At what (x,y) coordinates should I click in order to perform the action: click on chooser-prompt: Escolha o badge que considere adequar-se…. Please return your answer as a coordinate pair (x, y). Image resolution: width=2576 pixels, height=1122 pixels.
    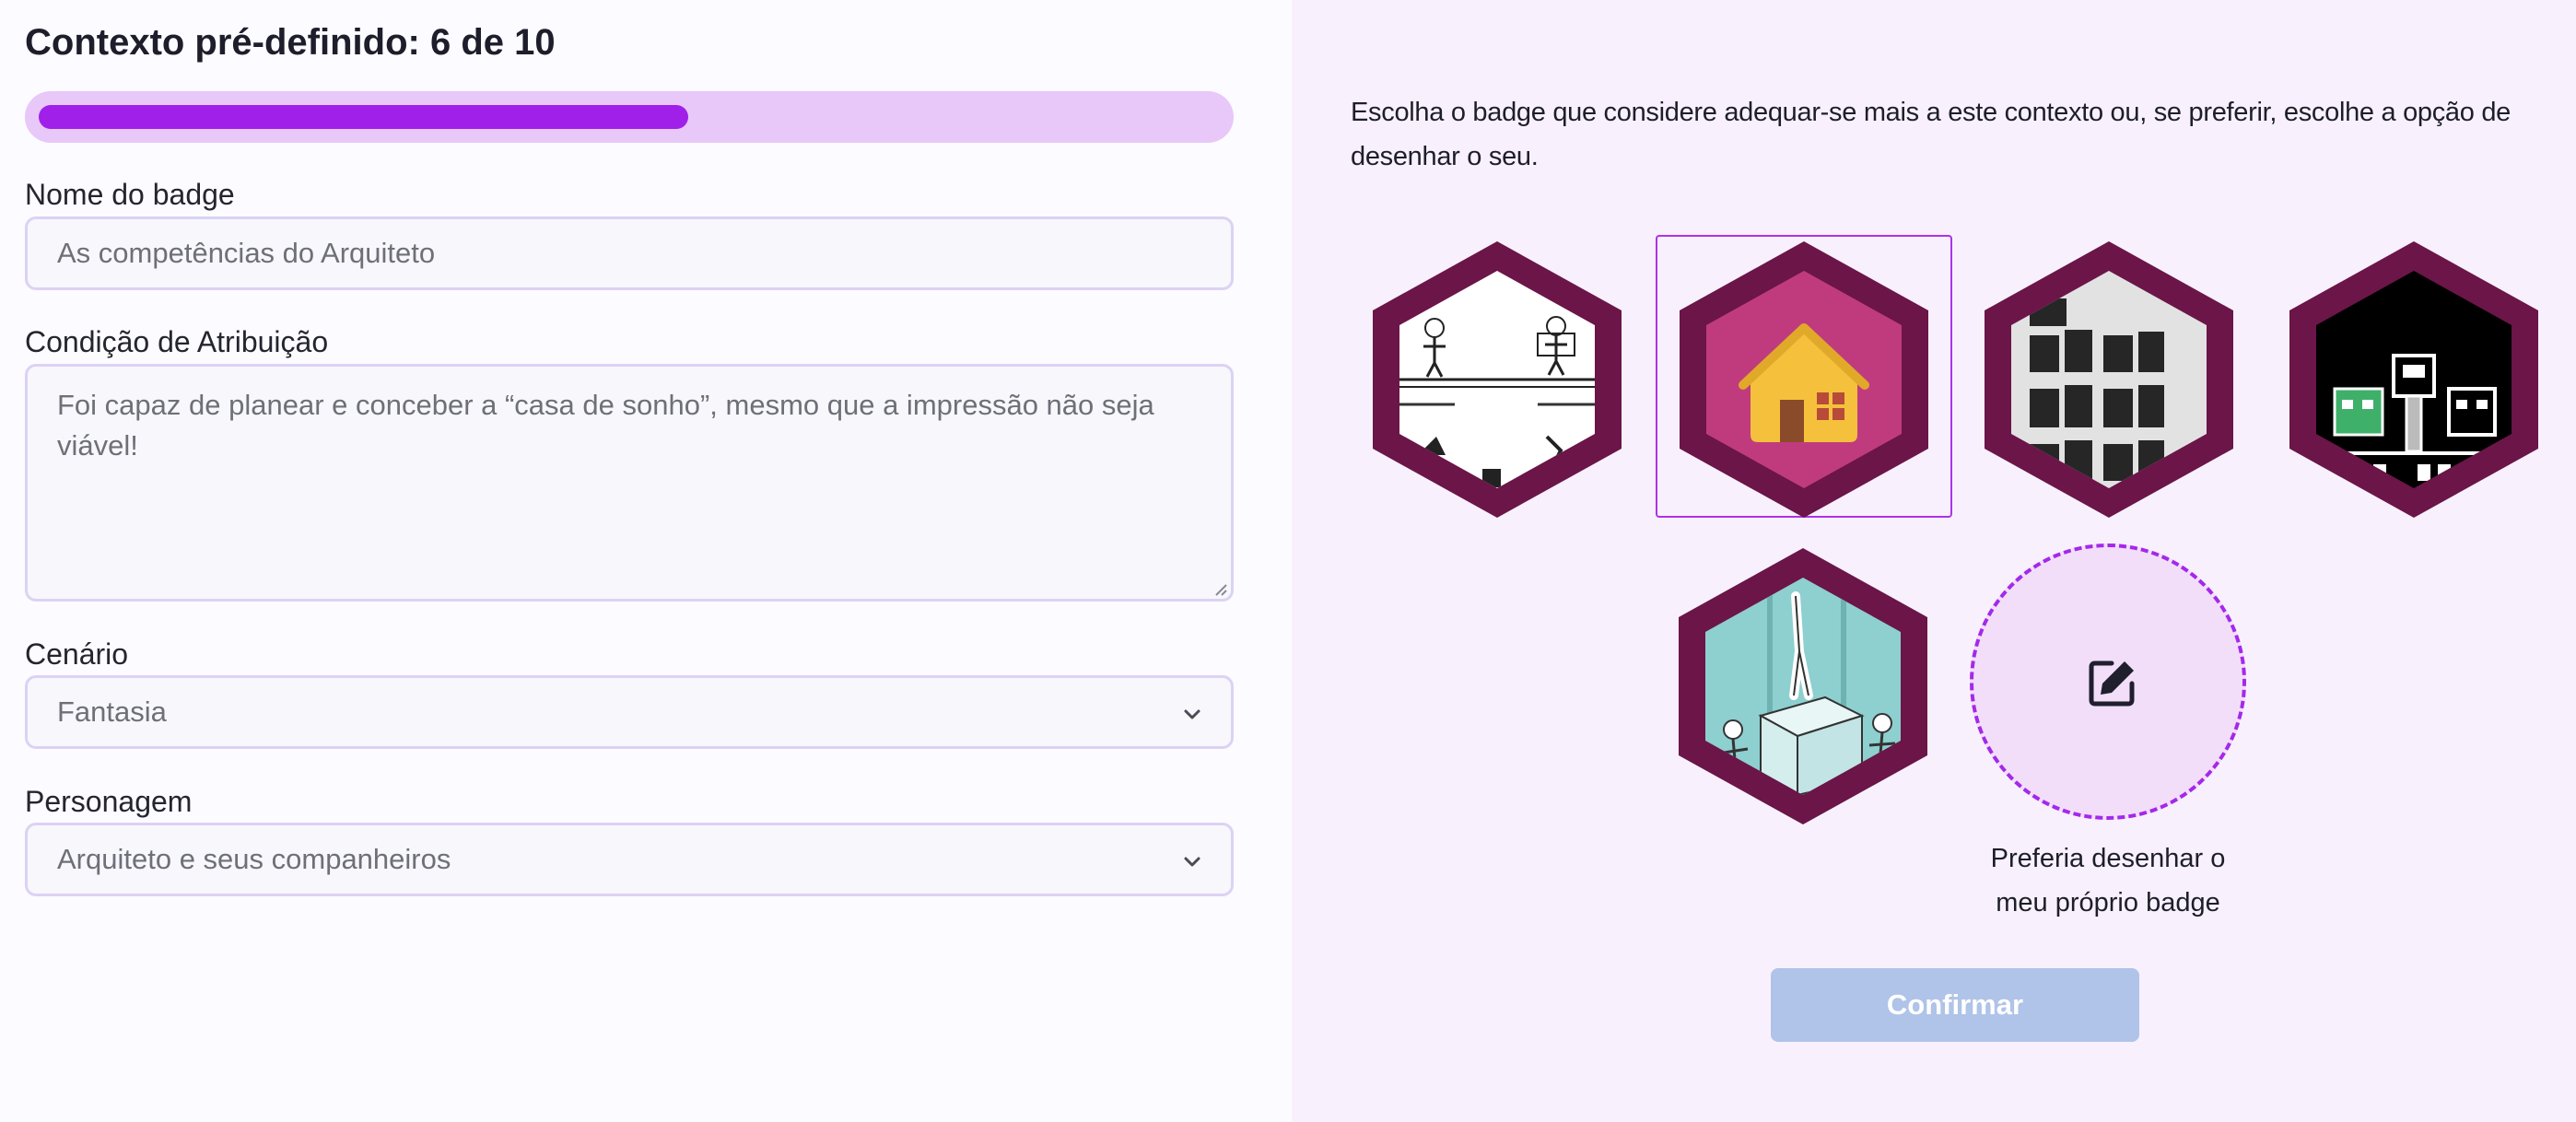
    Looking at the image, I should click on (1931, 134).